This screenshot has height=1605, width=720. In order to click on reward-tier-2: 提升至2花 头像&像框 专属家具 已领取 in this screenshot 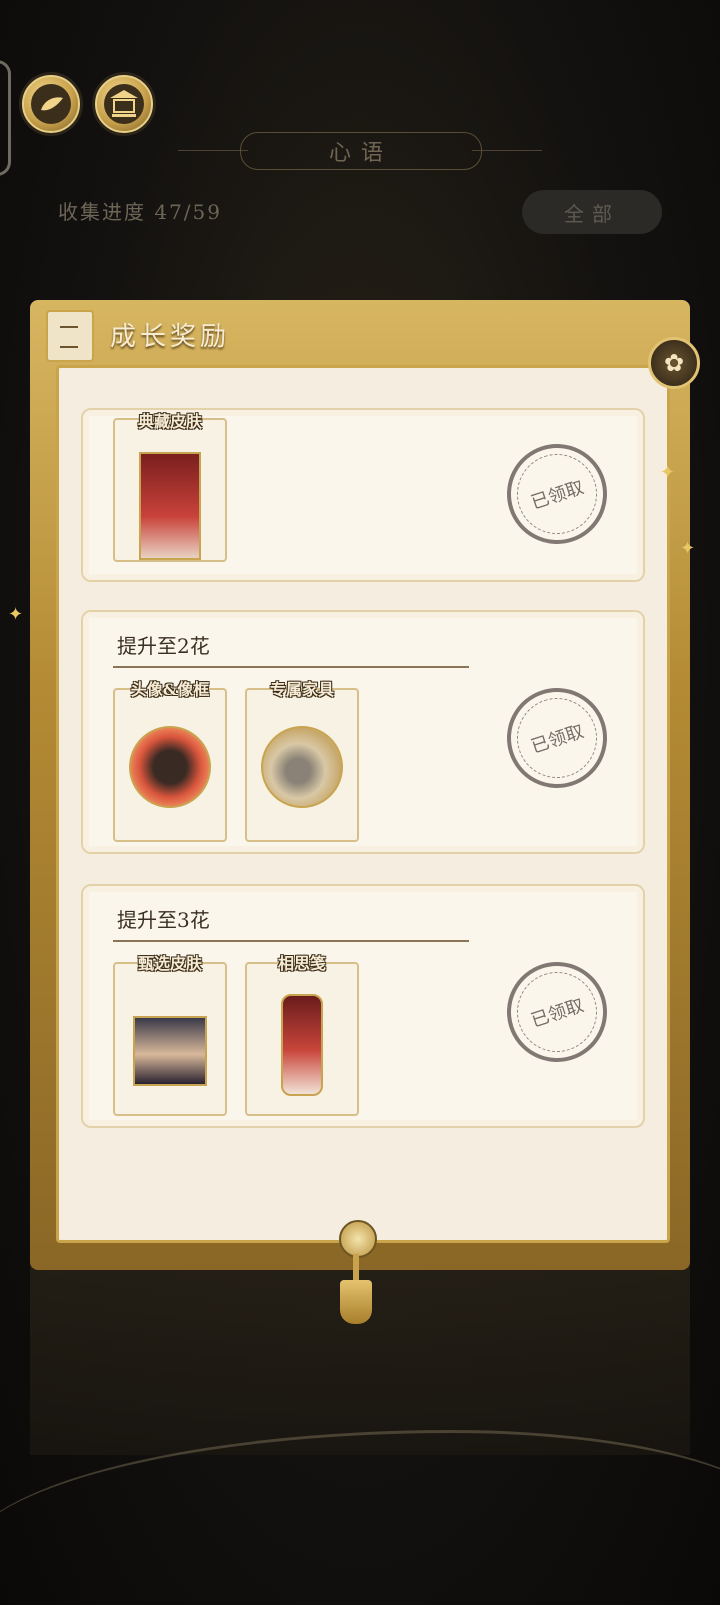, I will do `click(363, 732)`.